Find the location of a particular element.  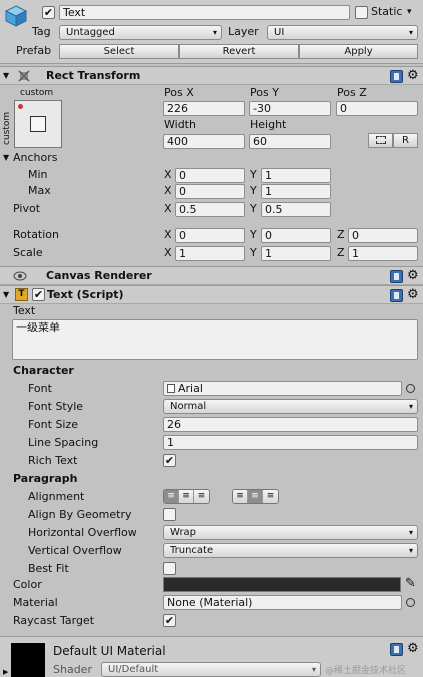

prefab-revert-button: Revert is located at coordinates (239, 51).